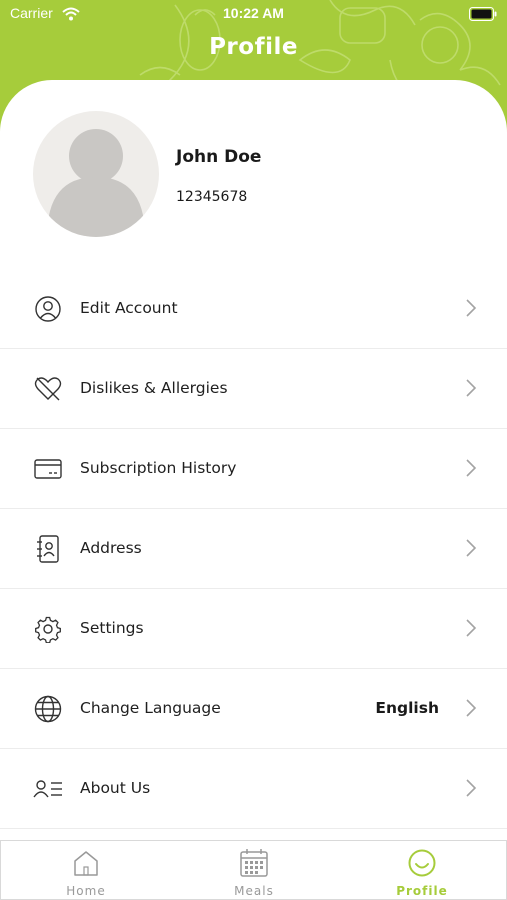 The width and height of the screenshot is (507, 900). I want to click on menu-item-label: About Us, so click(115, 788).